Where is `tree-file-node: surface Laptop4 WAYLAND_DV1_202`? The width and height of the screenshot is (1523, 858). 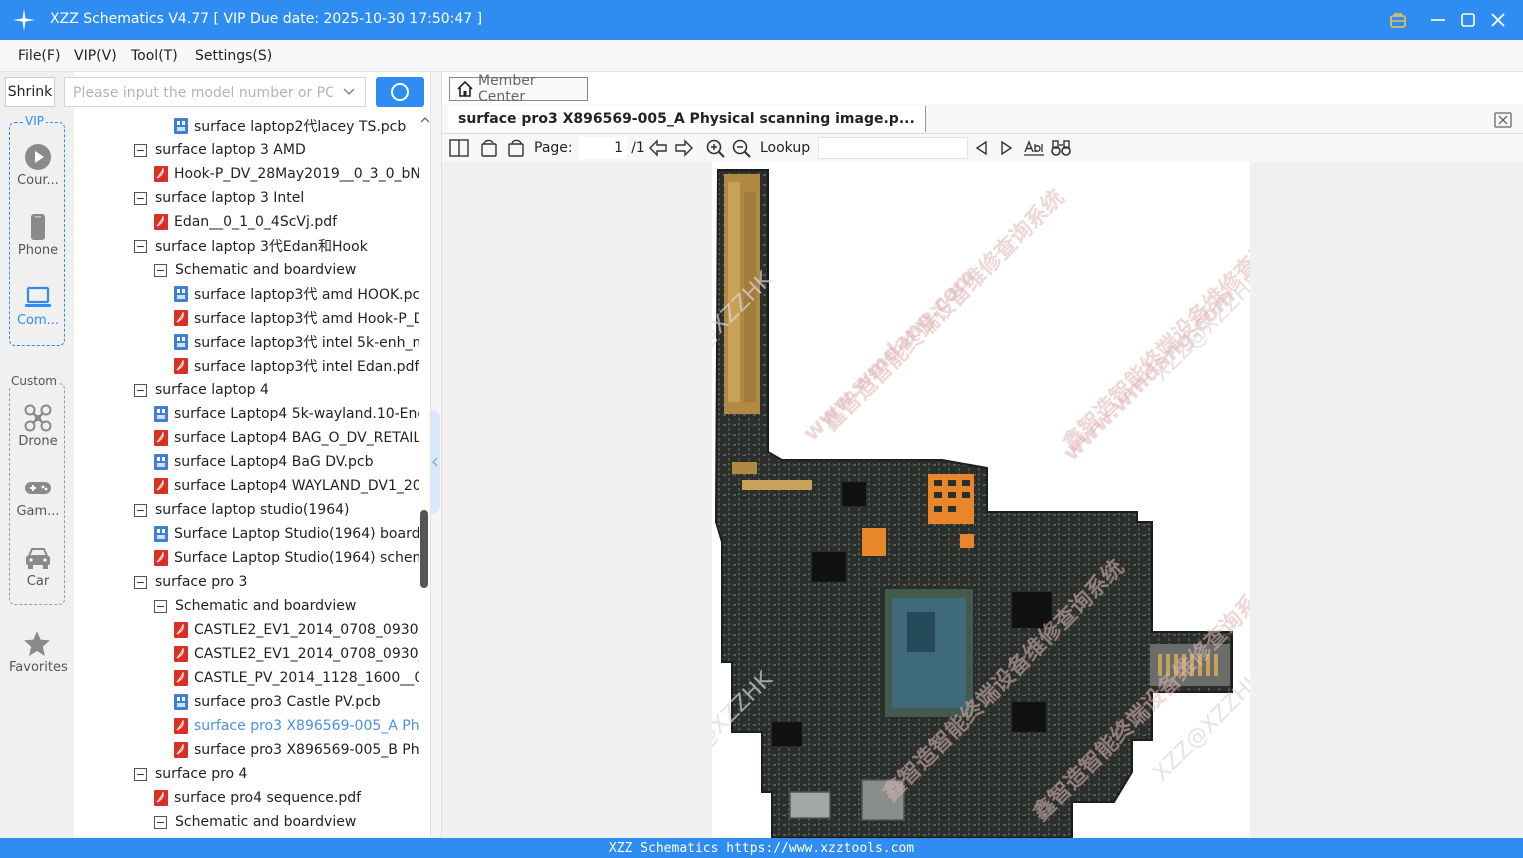
tree-file-node: surface Laptop4 WAYLAND_DV1_202 is located at coordinates (286, 486).